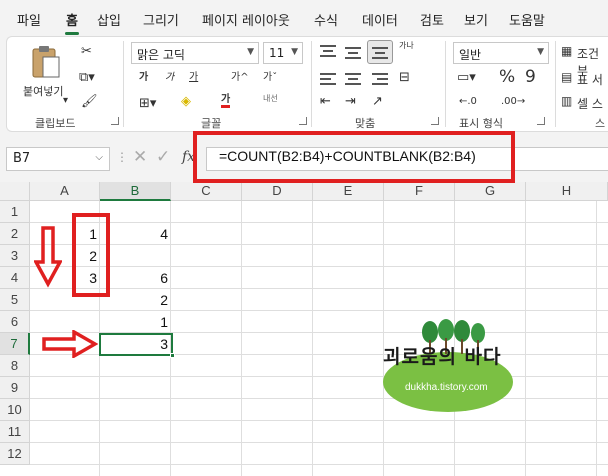 The height and width of the screenshot is (476, 608). Describe the element at coordinates (481, 123) in the screenshot. I see `number-group-label: 표시 형식` at that location.